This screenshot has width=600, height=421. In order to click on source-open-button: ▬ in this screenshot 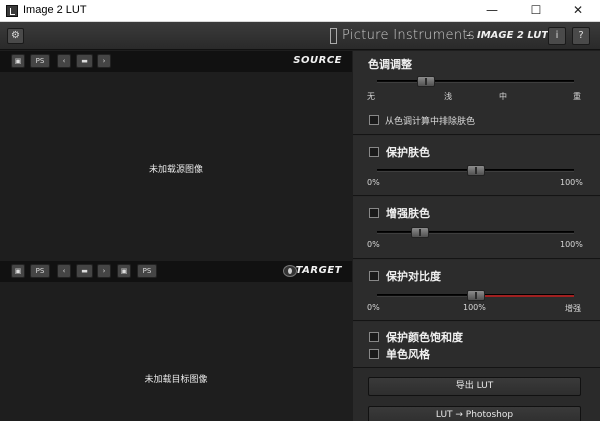, I will do `click(84, 61)`.